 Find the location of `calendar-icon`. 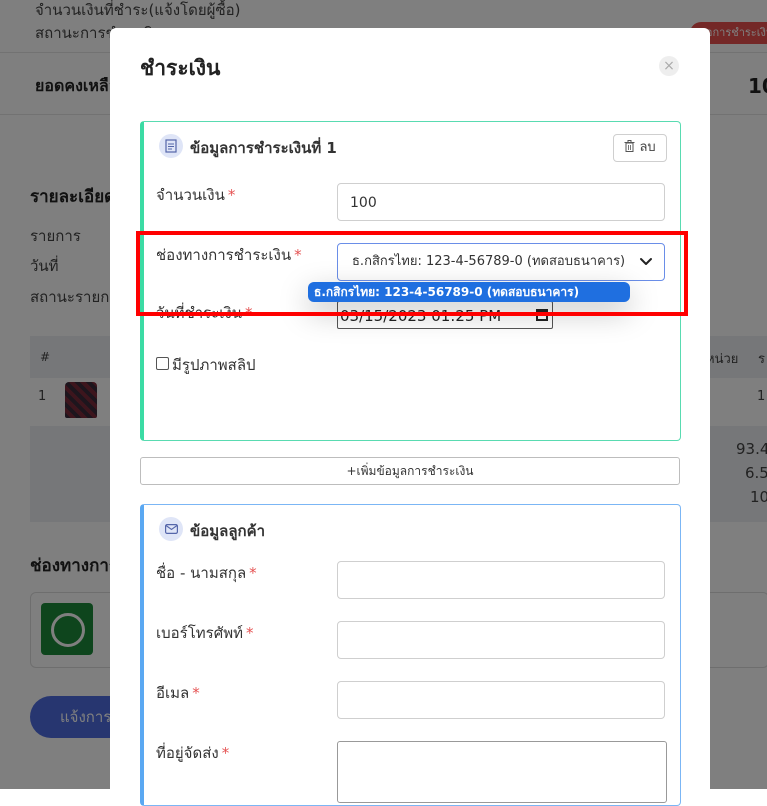

calendar-icon is located at coordinates (542, 315).